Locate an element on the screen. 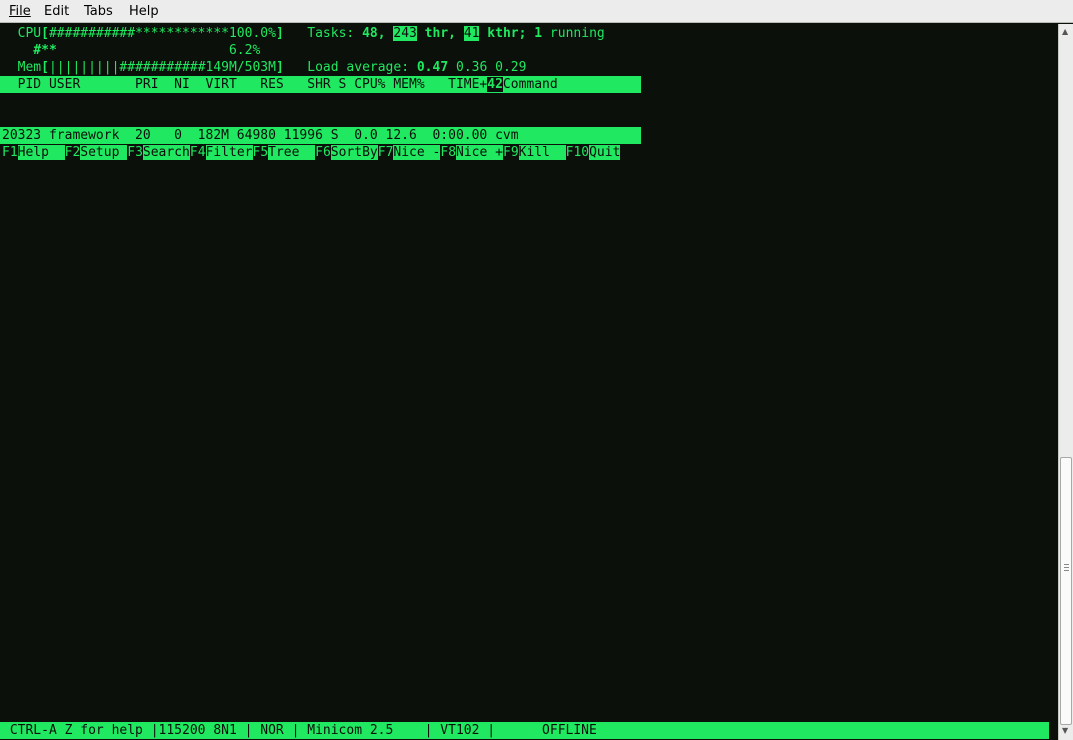 The height and width of the screenshot is (740, 1073). mem-bar-pipes: ||||||||| is located at coordinates (84, 67).